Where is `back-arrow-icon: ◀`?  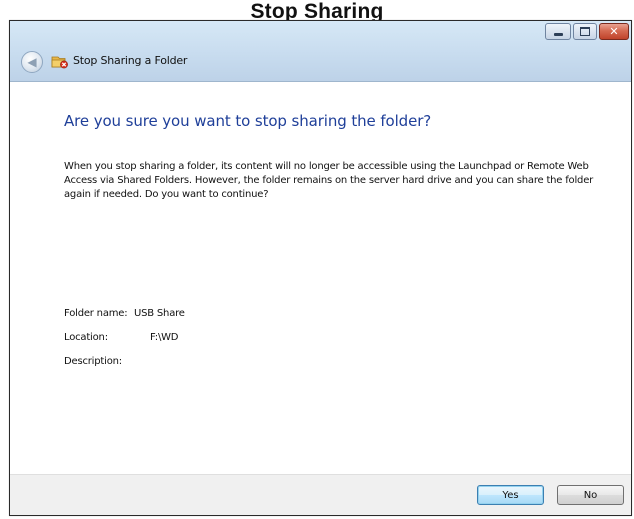 back-arrow-icon: ◀ is located at coordinates (32, 62).